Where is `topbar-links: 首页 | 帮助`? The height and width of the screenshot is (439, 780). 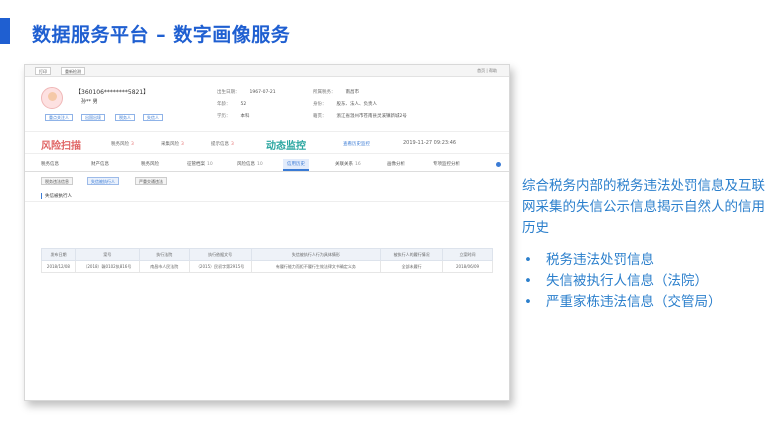
topbar-links: 首页 | 帮助 is located at coordinates (487, 71).